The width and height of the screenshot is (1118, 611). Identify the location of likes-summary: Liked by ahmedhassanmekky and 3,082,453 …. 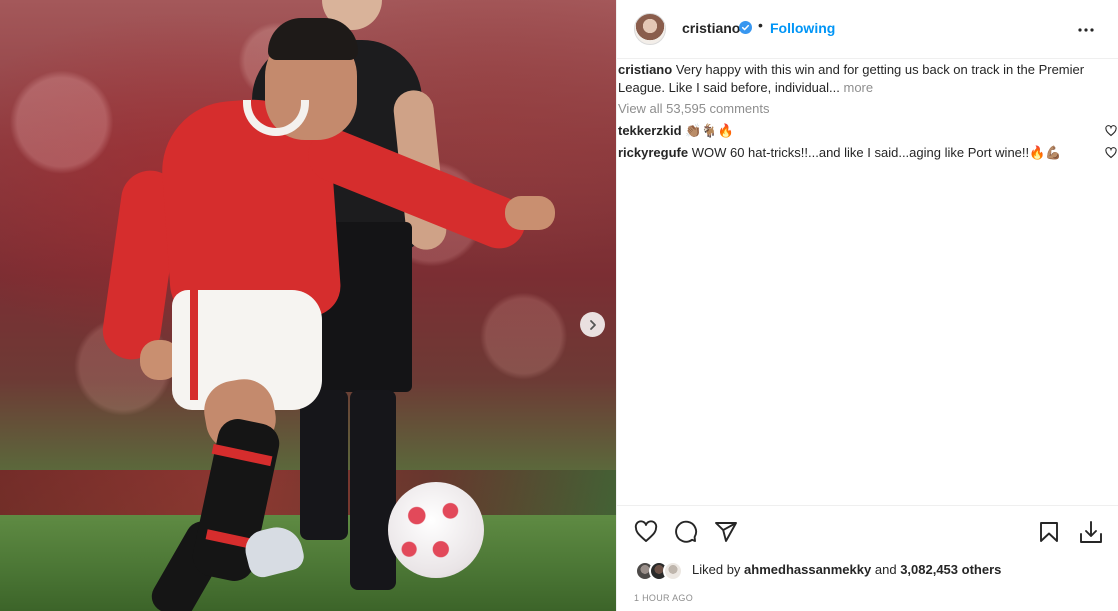
(846, 569).